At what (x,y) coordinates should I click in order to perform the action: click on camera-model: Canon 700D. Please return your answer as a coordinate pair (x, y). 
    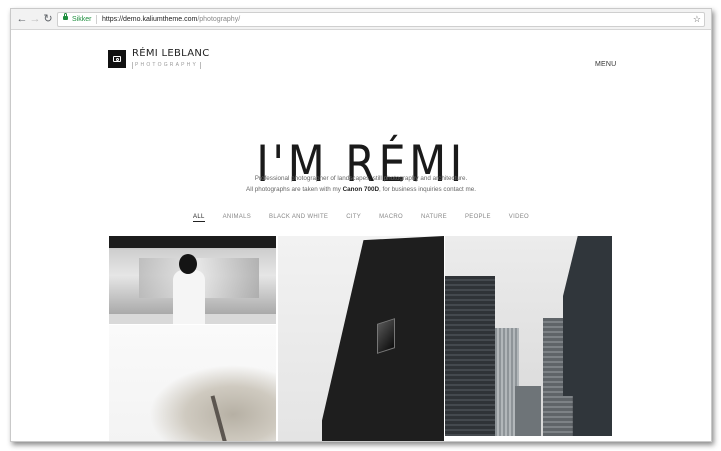
    Looking at the image, I should click on (361, 189).